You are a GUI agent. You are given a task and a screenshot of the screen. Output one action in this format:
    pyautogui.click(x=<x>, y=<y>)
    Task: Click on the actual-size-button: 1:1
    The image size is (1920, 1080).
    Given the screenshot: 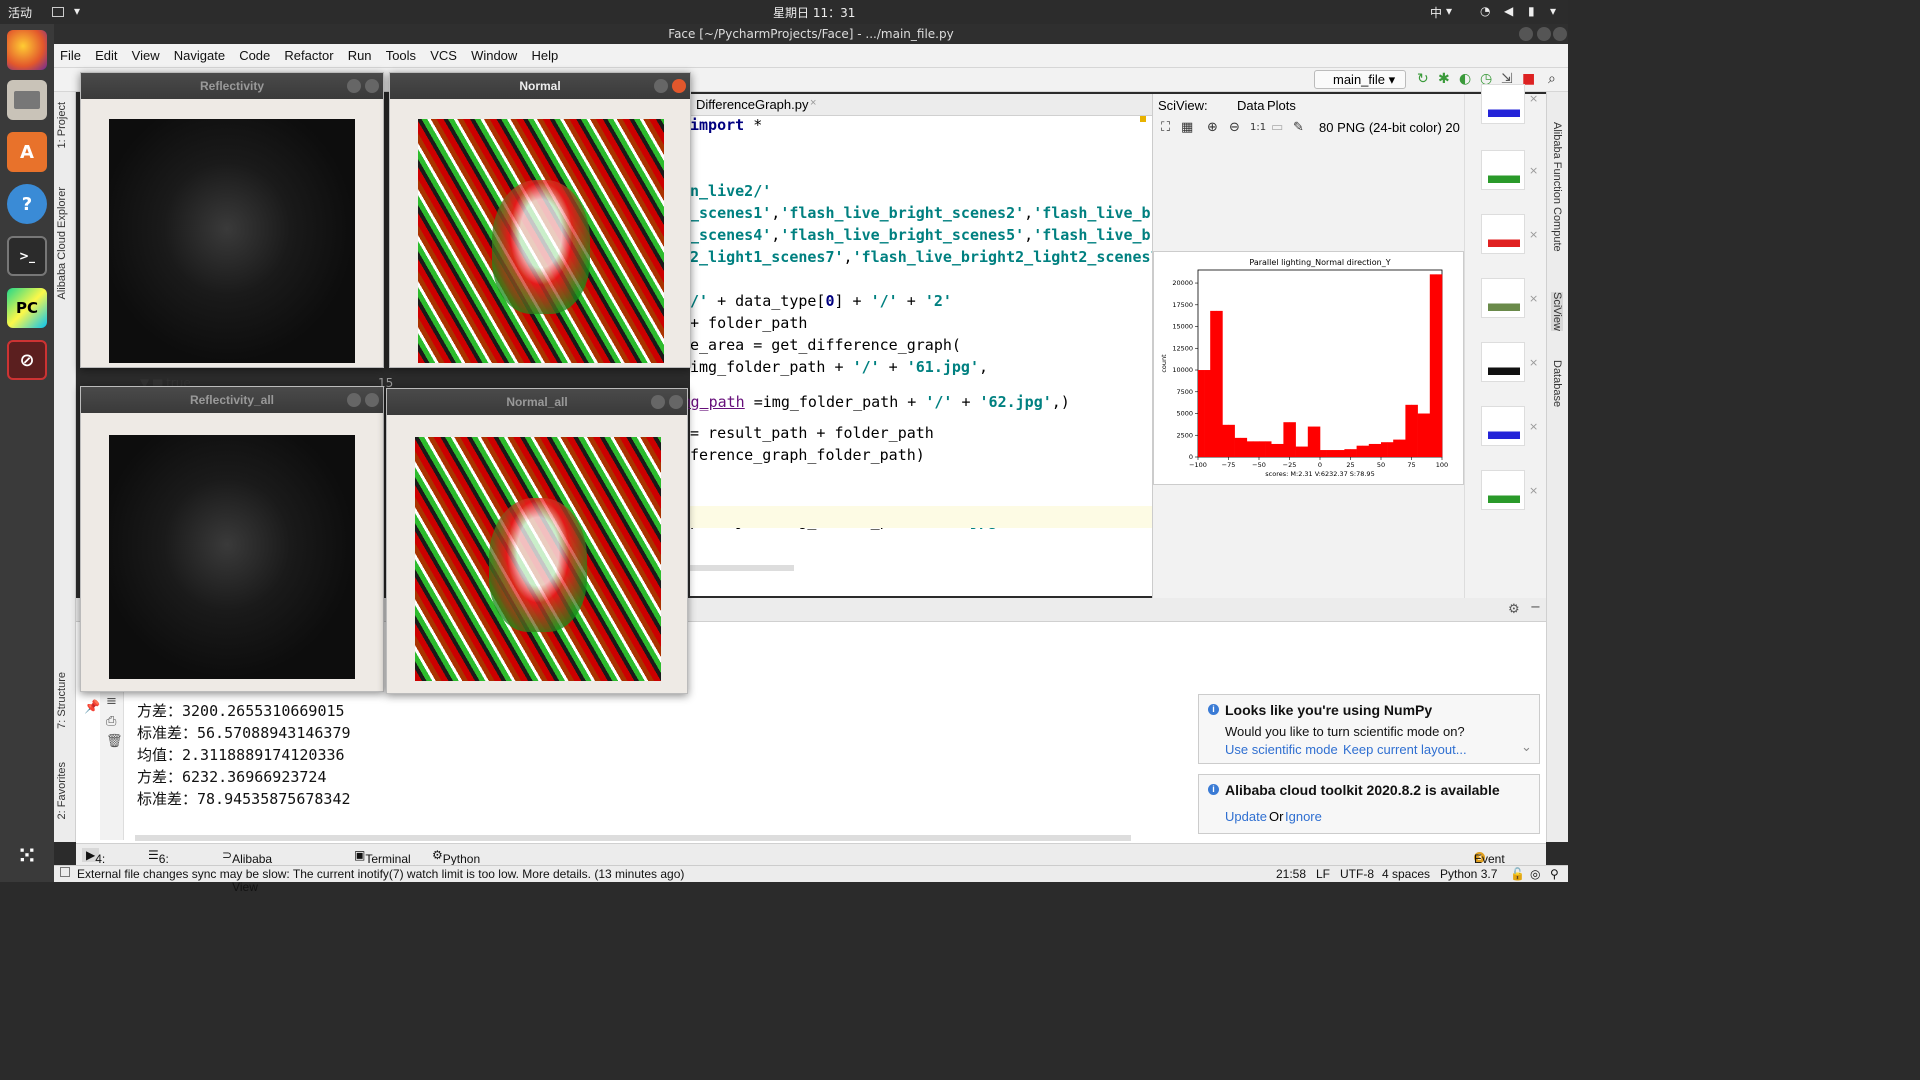 What is the action you would take?
    pyautogui.click(x=1258, y=127)
    